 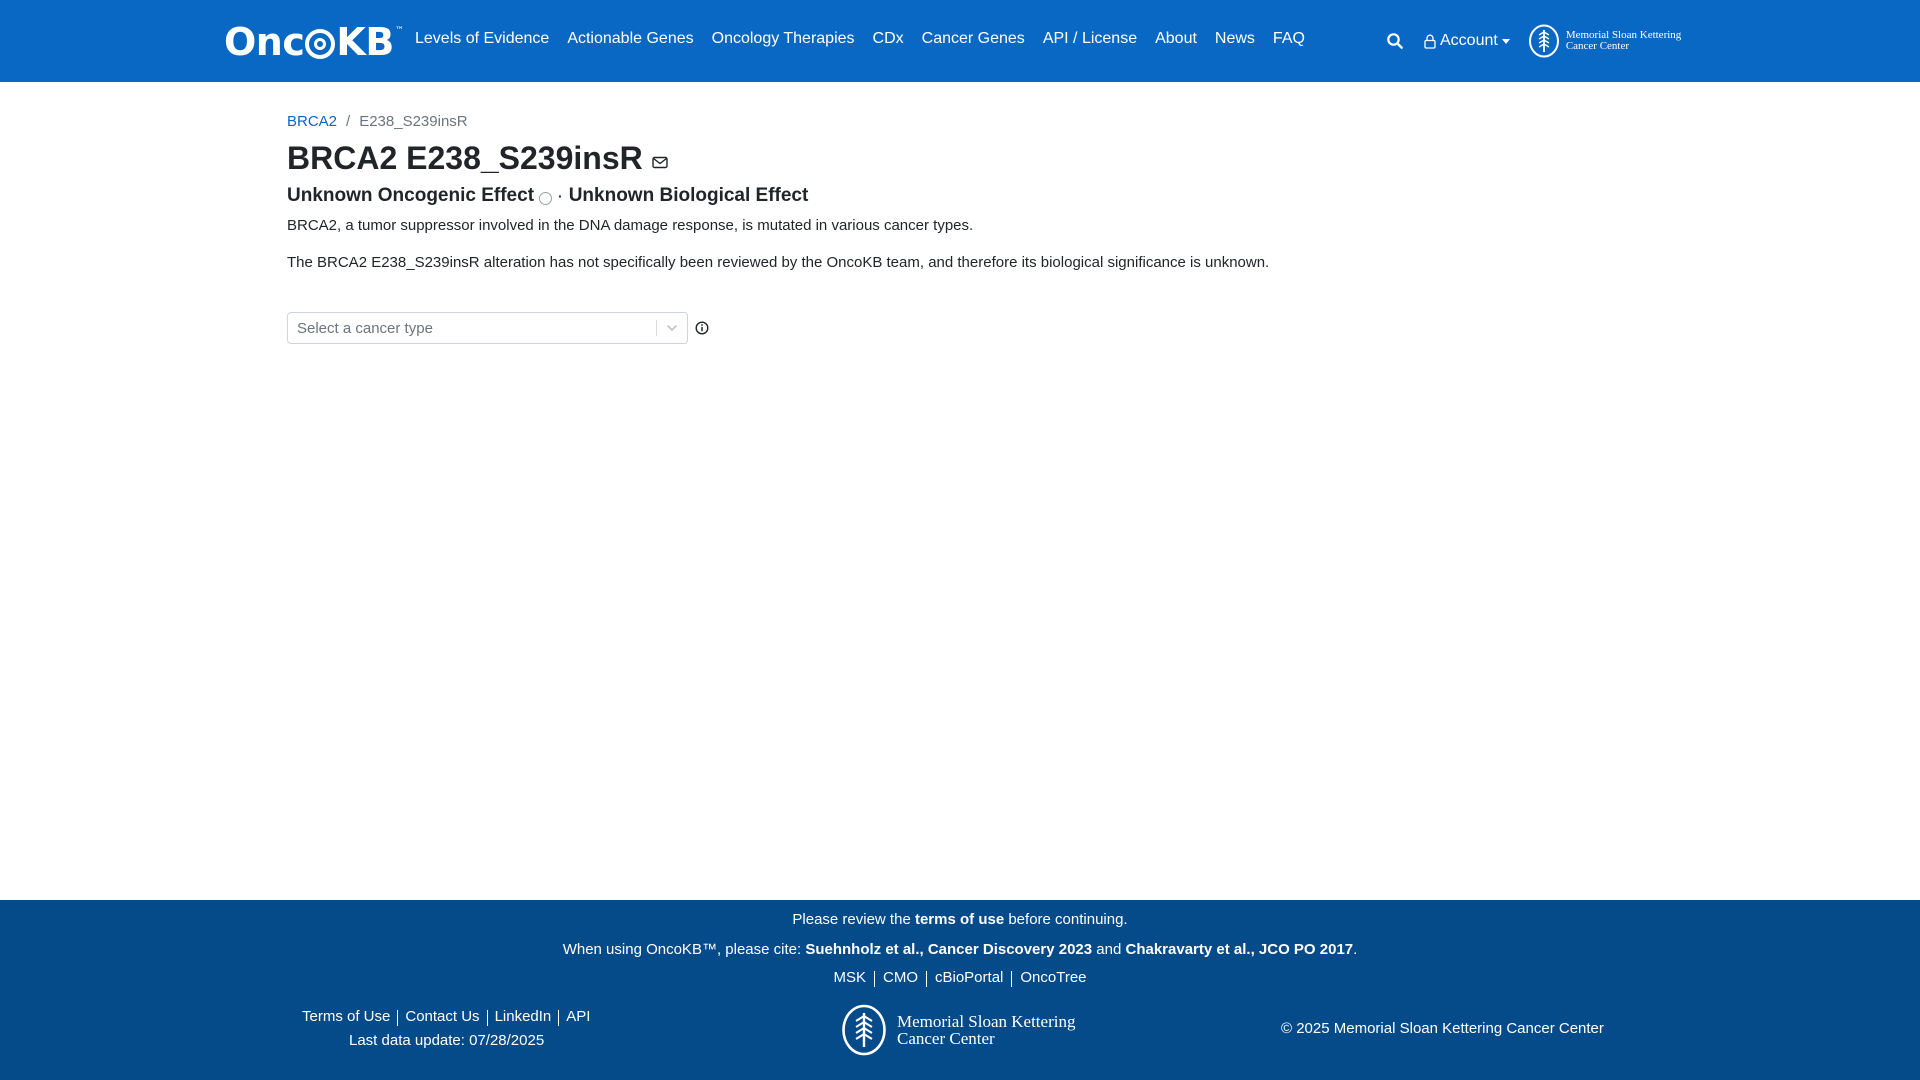 What do you see at coordinates (684, 949) in the screenshot?
I see `citation-pre: When using OncoKB™, please cite:` at bounding box center [684, 949].